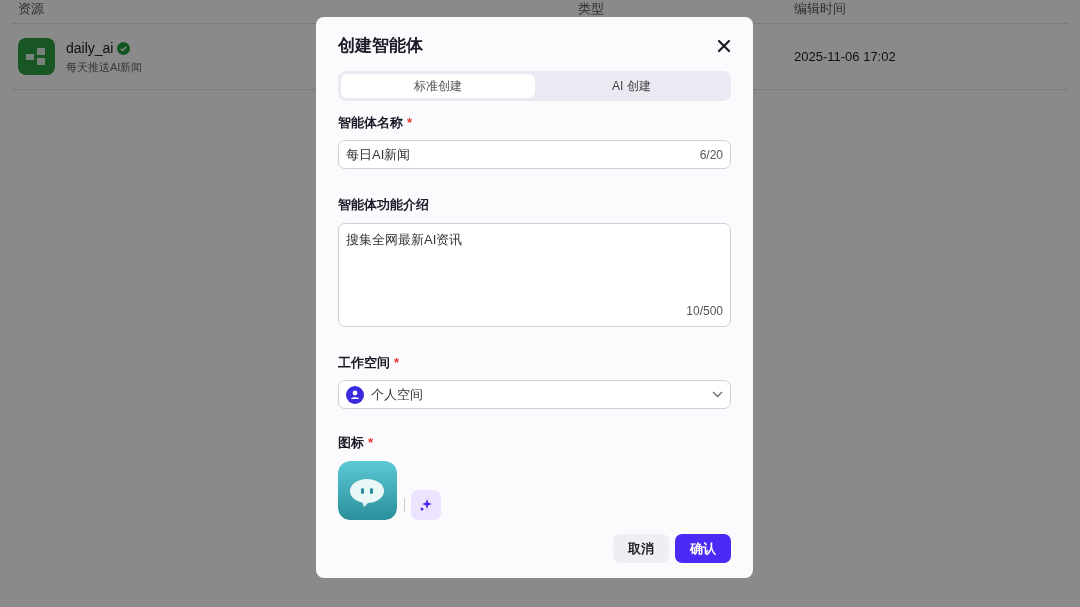  Describe the element at coordinates (724, 45) in the screenshot. I see `close-icon` at that location.